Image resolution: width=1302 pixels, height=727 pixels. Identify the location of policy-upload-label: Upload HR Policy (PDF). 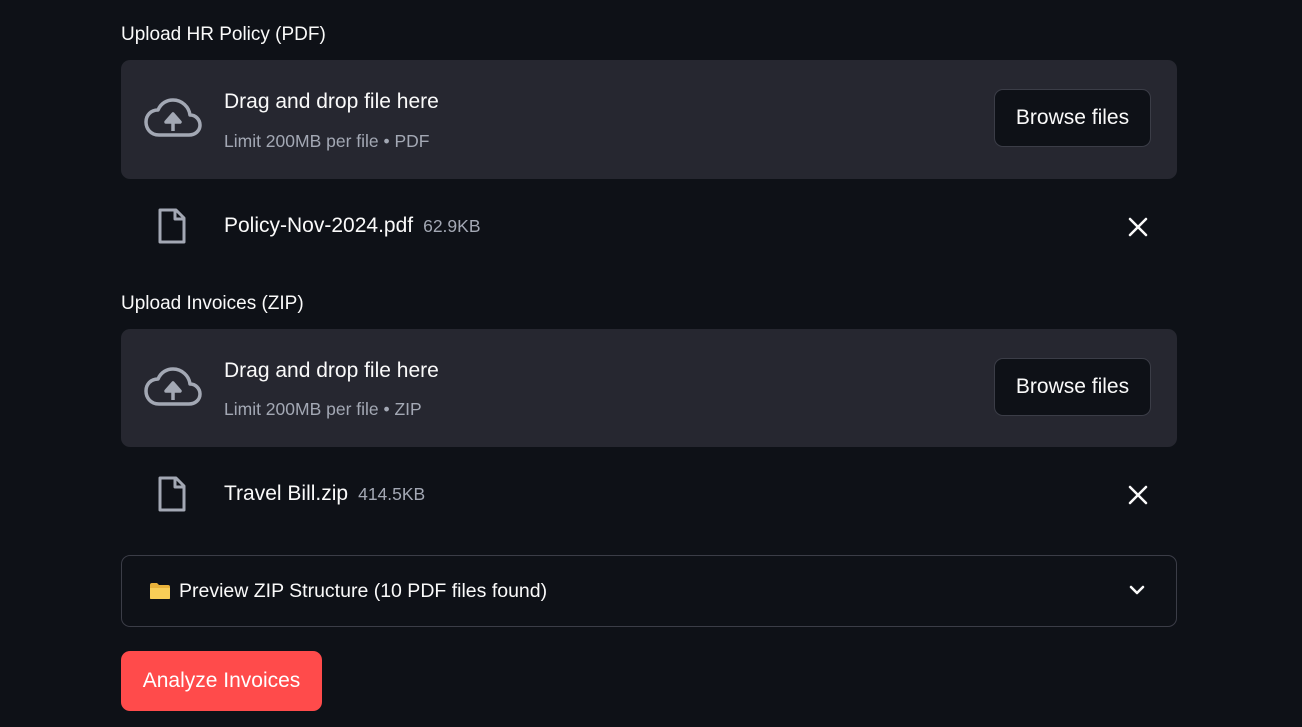
(223, 34).